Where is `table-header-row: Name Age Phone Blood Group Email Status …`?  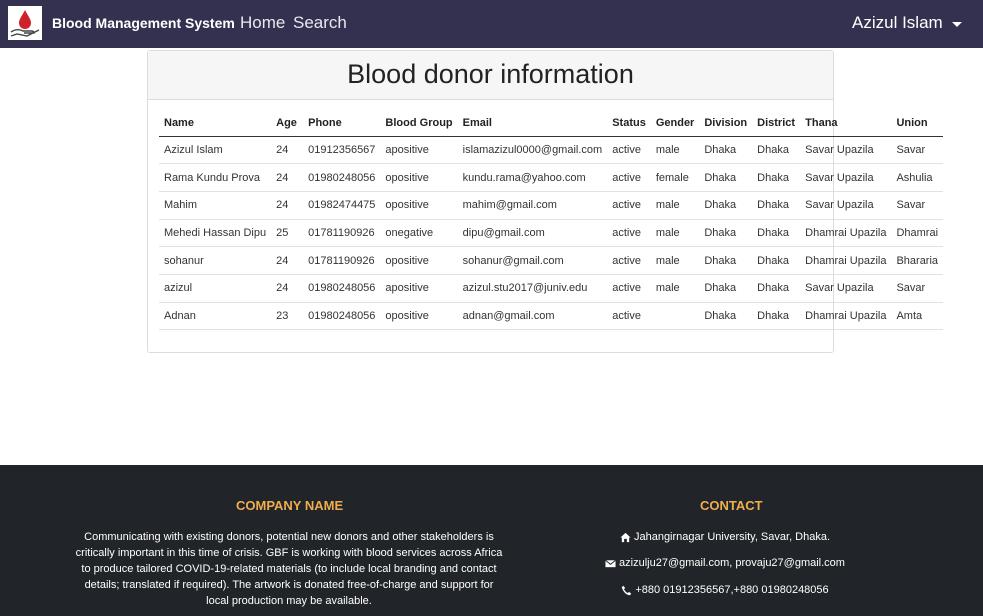
table-header-row: Name Age Phone Blood Group Email Status … is located at coordinates (551, 123).